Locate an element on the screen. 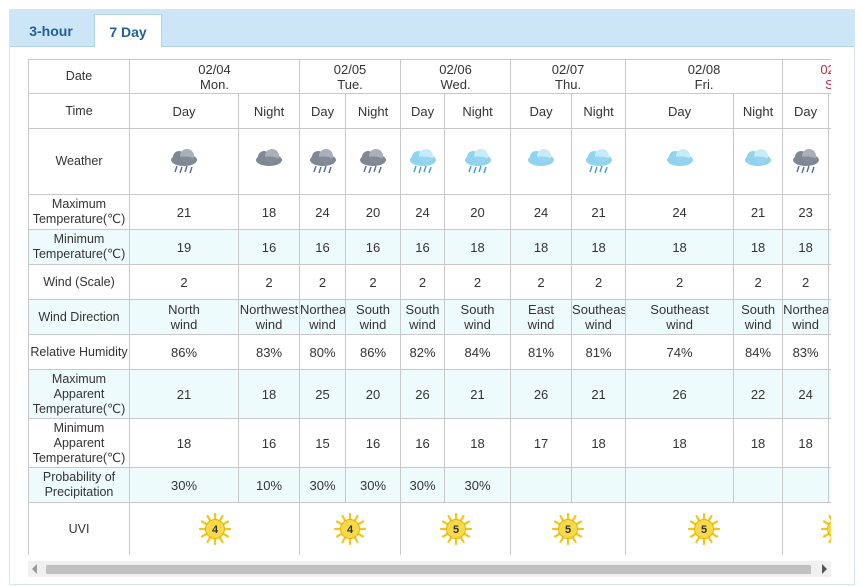 The height and width of the screenshot is (586, 863). max-temp-cell: 18 is located at coordinates (269, 212).